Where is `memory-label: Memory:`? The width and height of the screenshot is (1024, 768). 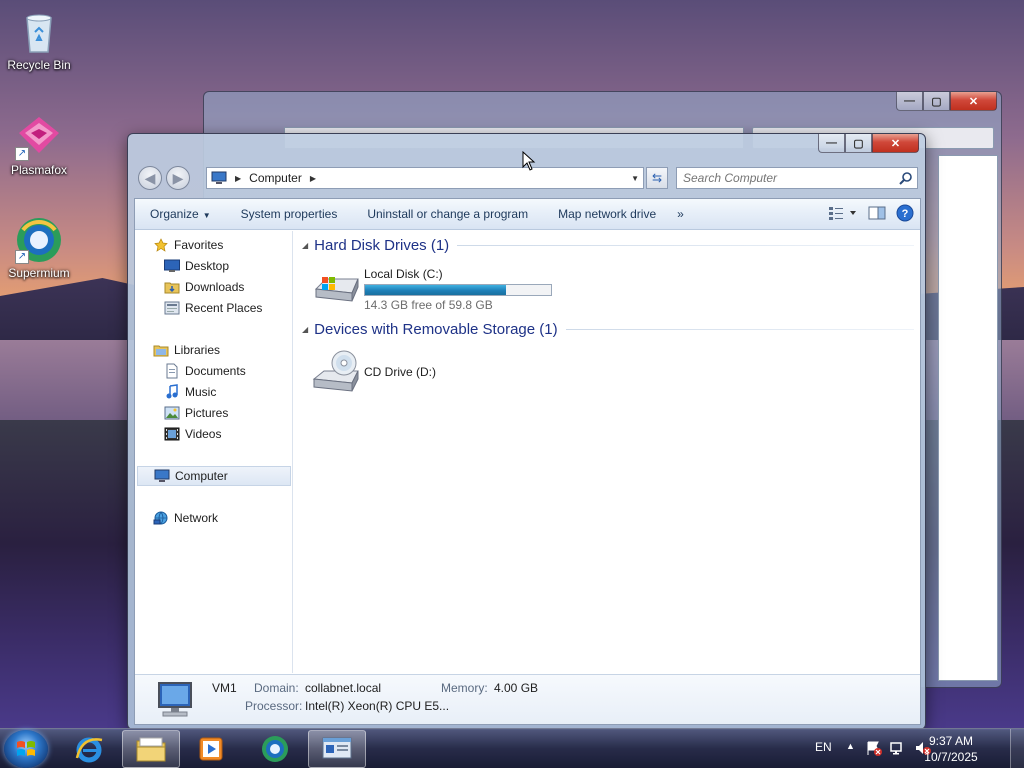 memory-label: Memory: is located at coordinates (464, 688).